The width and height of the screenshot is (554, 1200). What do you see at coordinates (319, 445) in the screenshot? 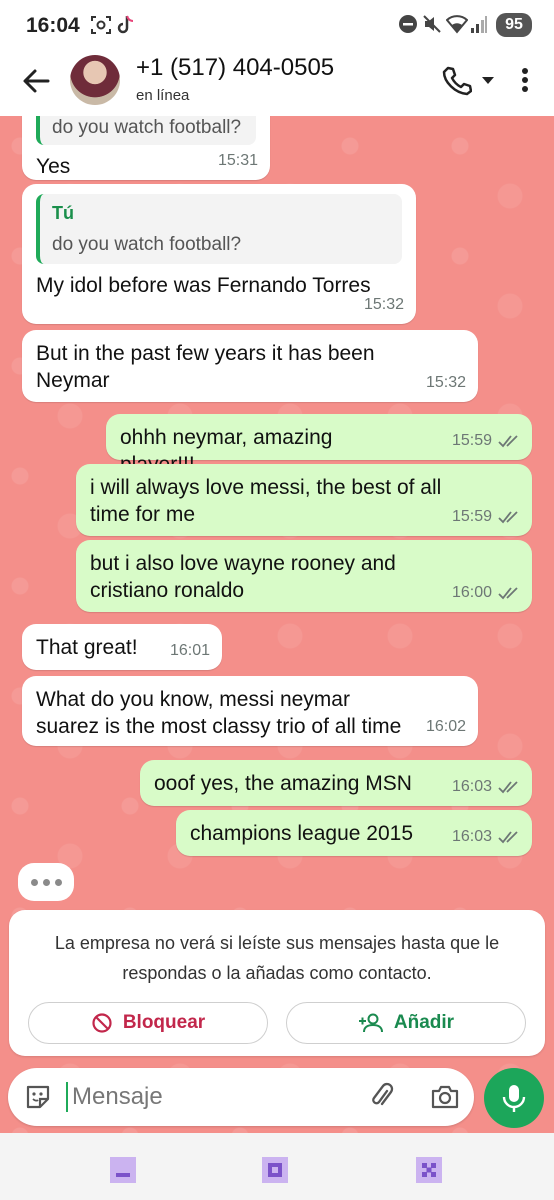
I see `message-bubble-outgoing: ohhh neymar, amazing player!!! 15:59` at bounding box center [319, 445].